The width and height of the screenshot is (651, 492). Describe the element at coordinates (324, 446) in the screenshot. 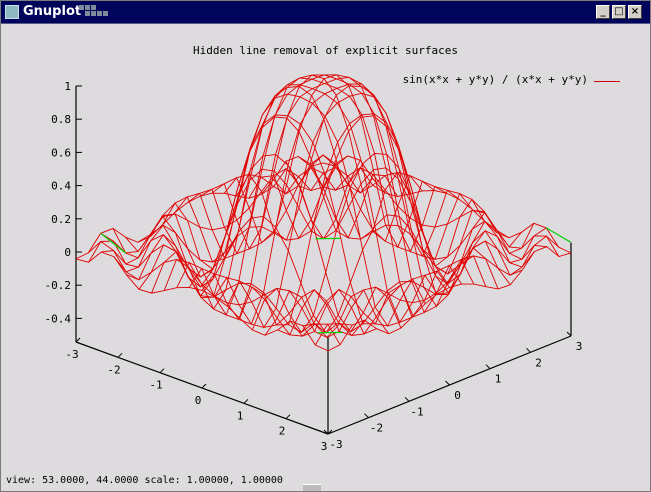

I see `x-tick-label: 3` at that location.